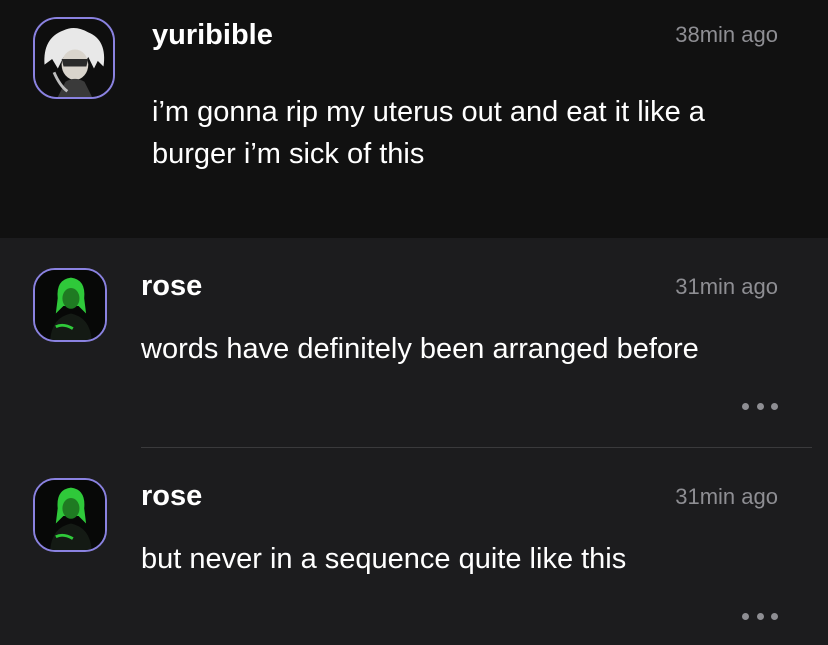  Describe the element at coordinates (726, 34) in the screenshot. I see `post-timestamp: 38min ago` at that location.